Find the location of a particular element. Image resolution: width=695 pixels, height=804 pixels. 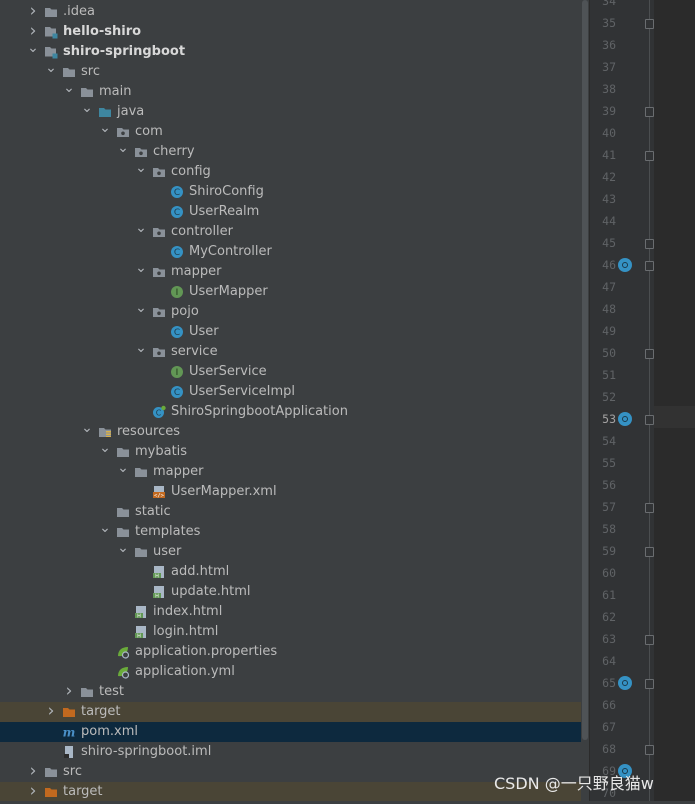

tree-node-application-properties: application.properties is located at coordinates (290, 652).